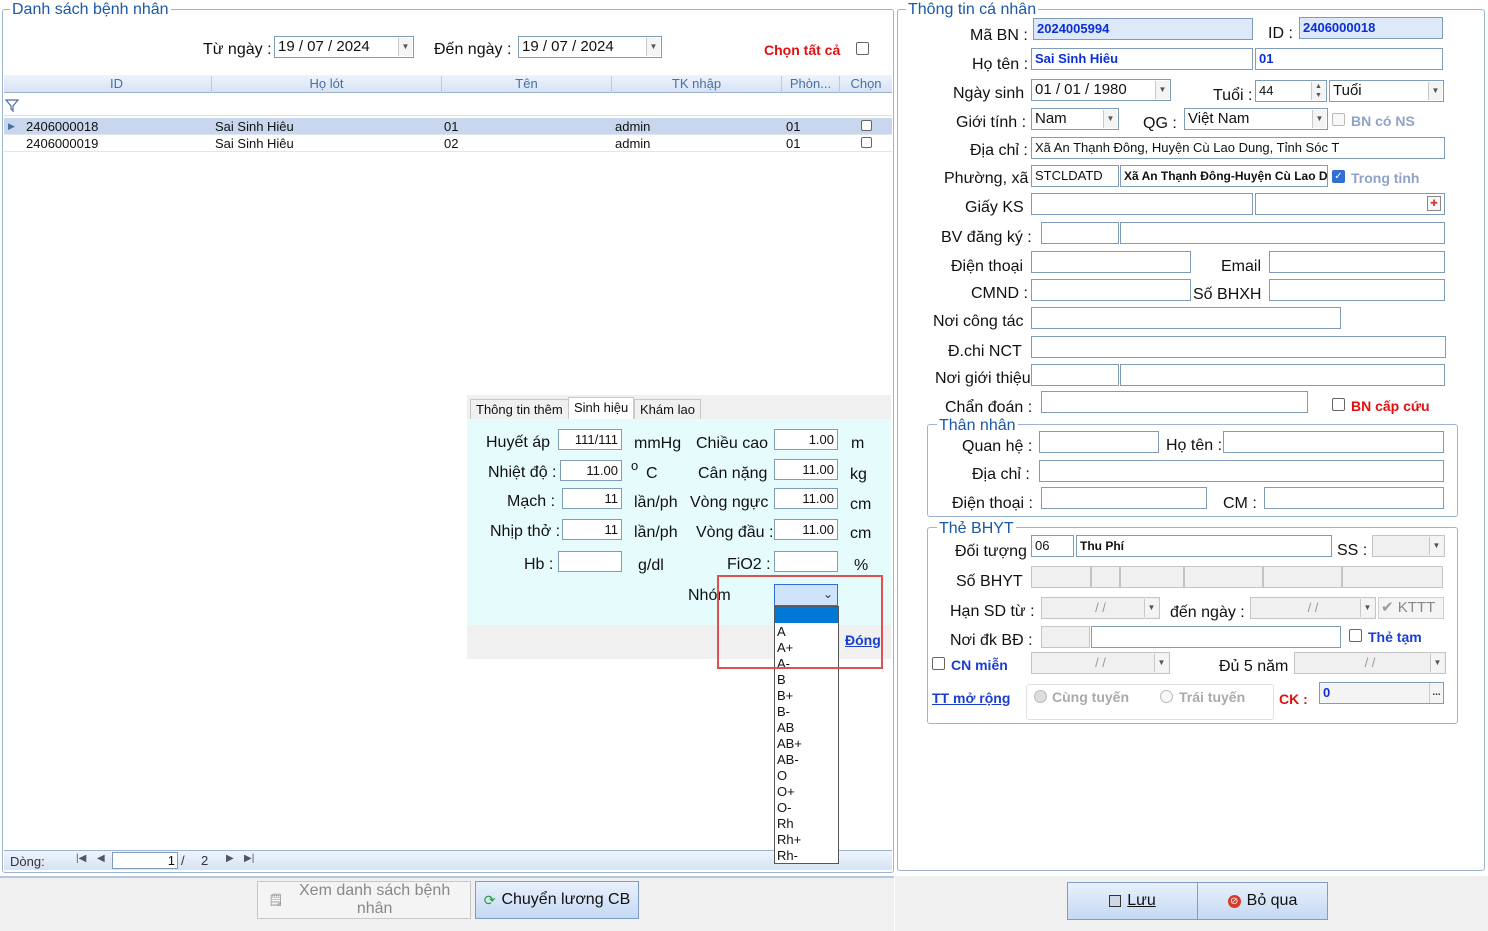 This screenshot has width=1488, height=931. Describe the element at coordinates (806, 744) in the screenshot. I see `blood-option: AB+` at that location.